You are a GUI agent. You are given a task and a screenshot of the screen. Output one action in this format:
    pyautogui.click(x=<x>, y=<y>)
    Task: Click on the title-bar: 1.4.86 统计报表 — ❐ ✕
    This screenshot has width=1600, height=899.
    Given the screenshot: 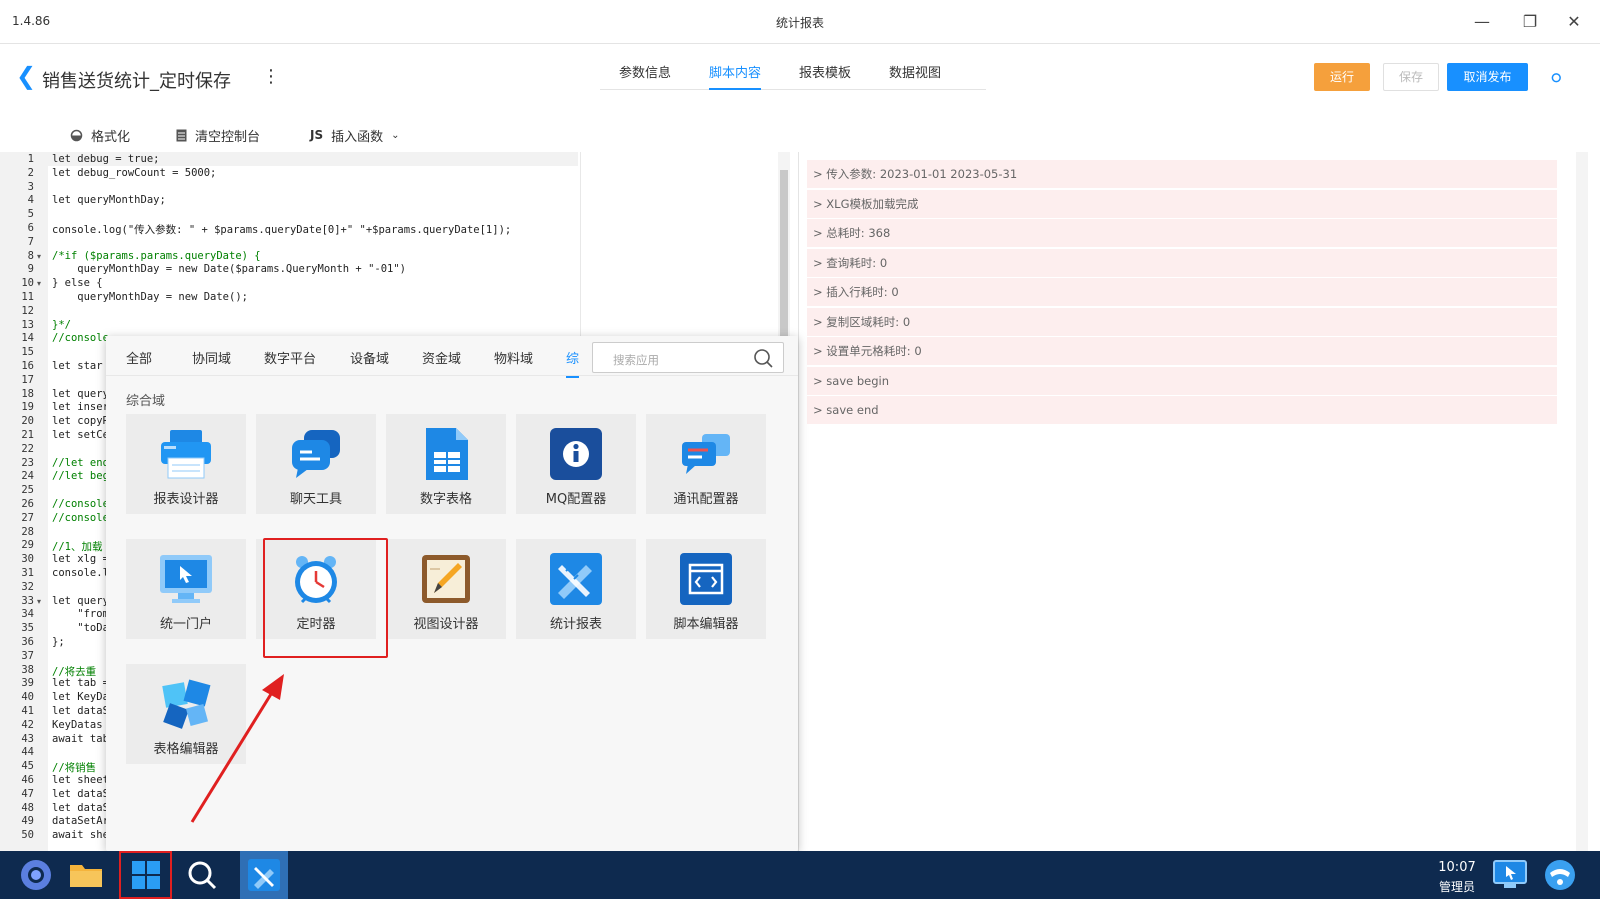 What is the action you would take?
    pyautogui.click(x=800, y=22)
    